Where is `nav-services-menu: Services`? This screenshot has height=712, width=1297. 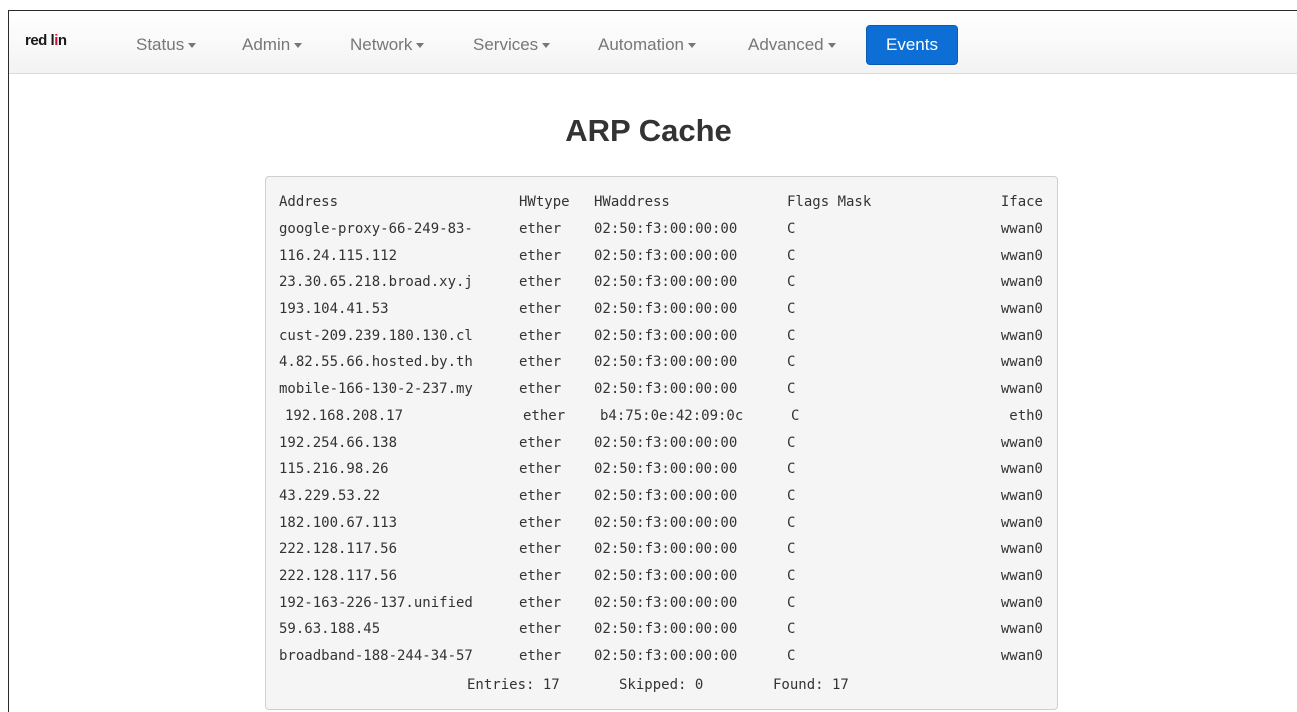
nav-services-menu: Services is located at coordinates (512, 45).